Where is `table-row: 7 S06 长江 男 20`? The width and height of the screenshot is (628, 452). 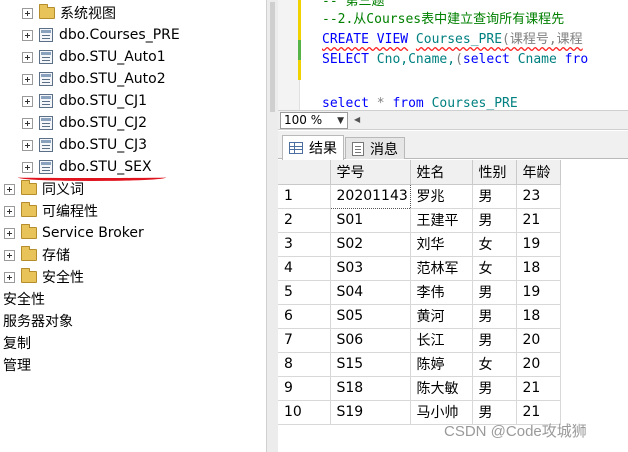
table-row: 7 S06 长江 男 20 is located at coordinates (419, 340).